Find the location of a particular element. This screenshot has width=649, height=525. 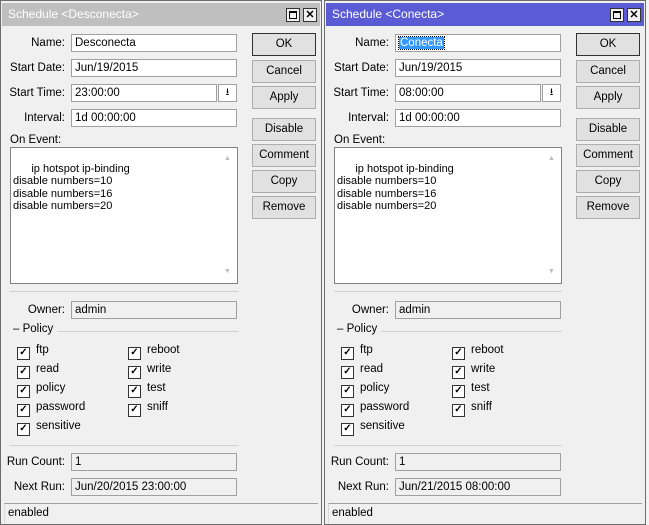

start-time-label: Start Time: is located at coordinates (361, 93).